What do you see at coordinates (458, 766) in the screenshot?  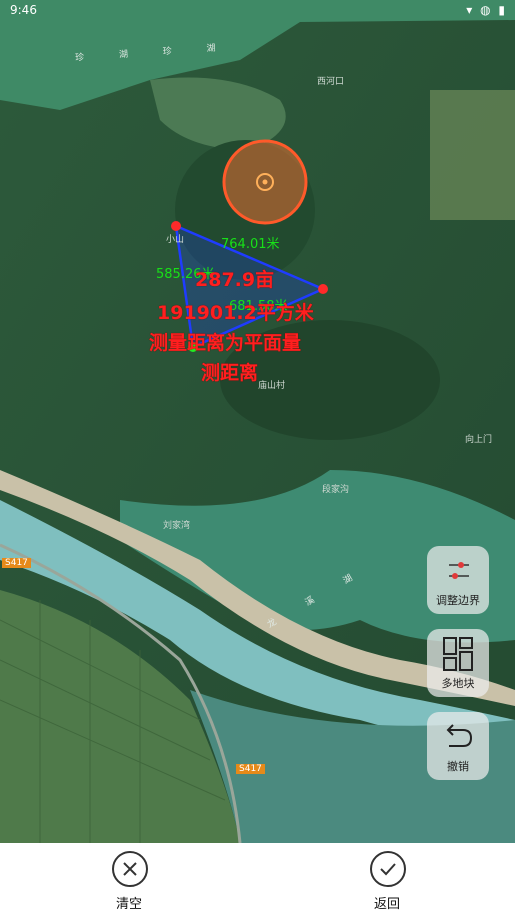 I see `undo-label: 撤销` at bounding box center [458, 766].